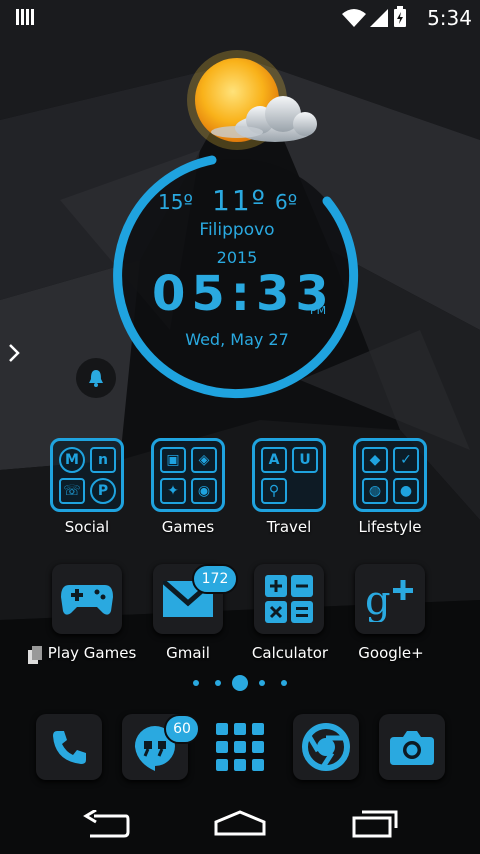 Image resolution: width=480 pixels, height=854 pixels. I want to click on app-label-gmail: Gmail, so click(188, 653).